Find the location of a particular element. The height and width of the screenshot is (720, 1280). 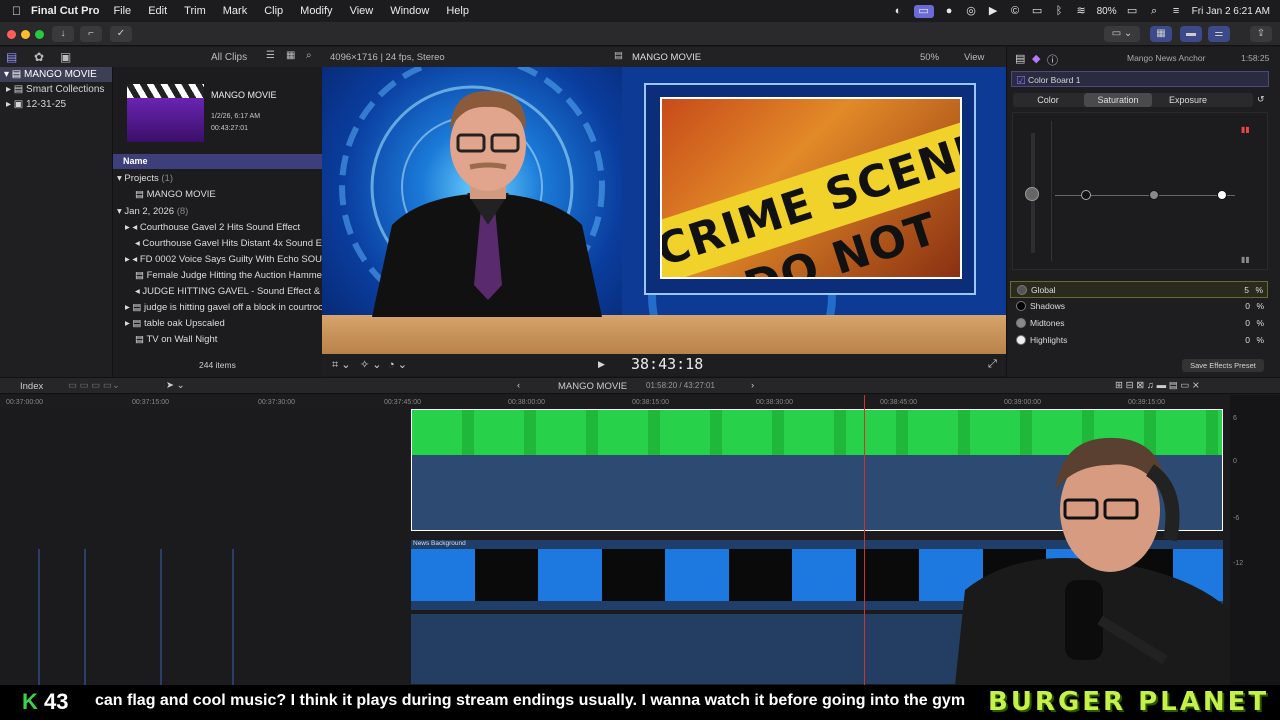

reset-icon: ↺ is located at coordinates (1261, 99).